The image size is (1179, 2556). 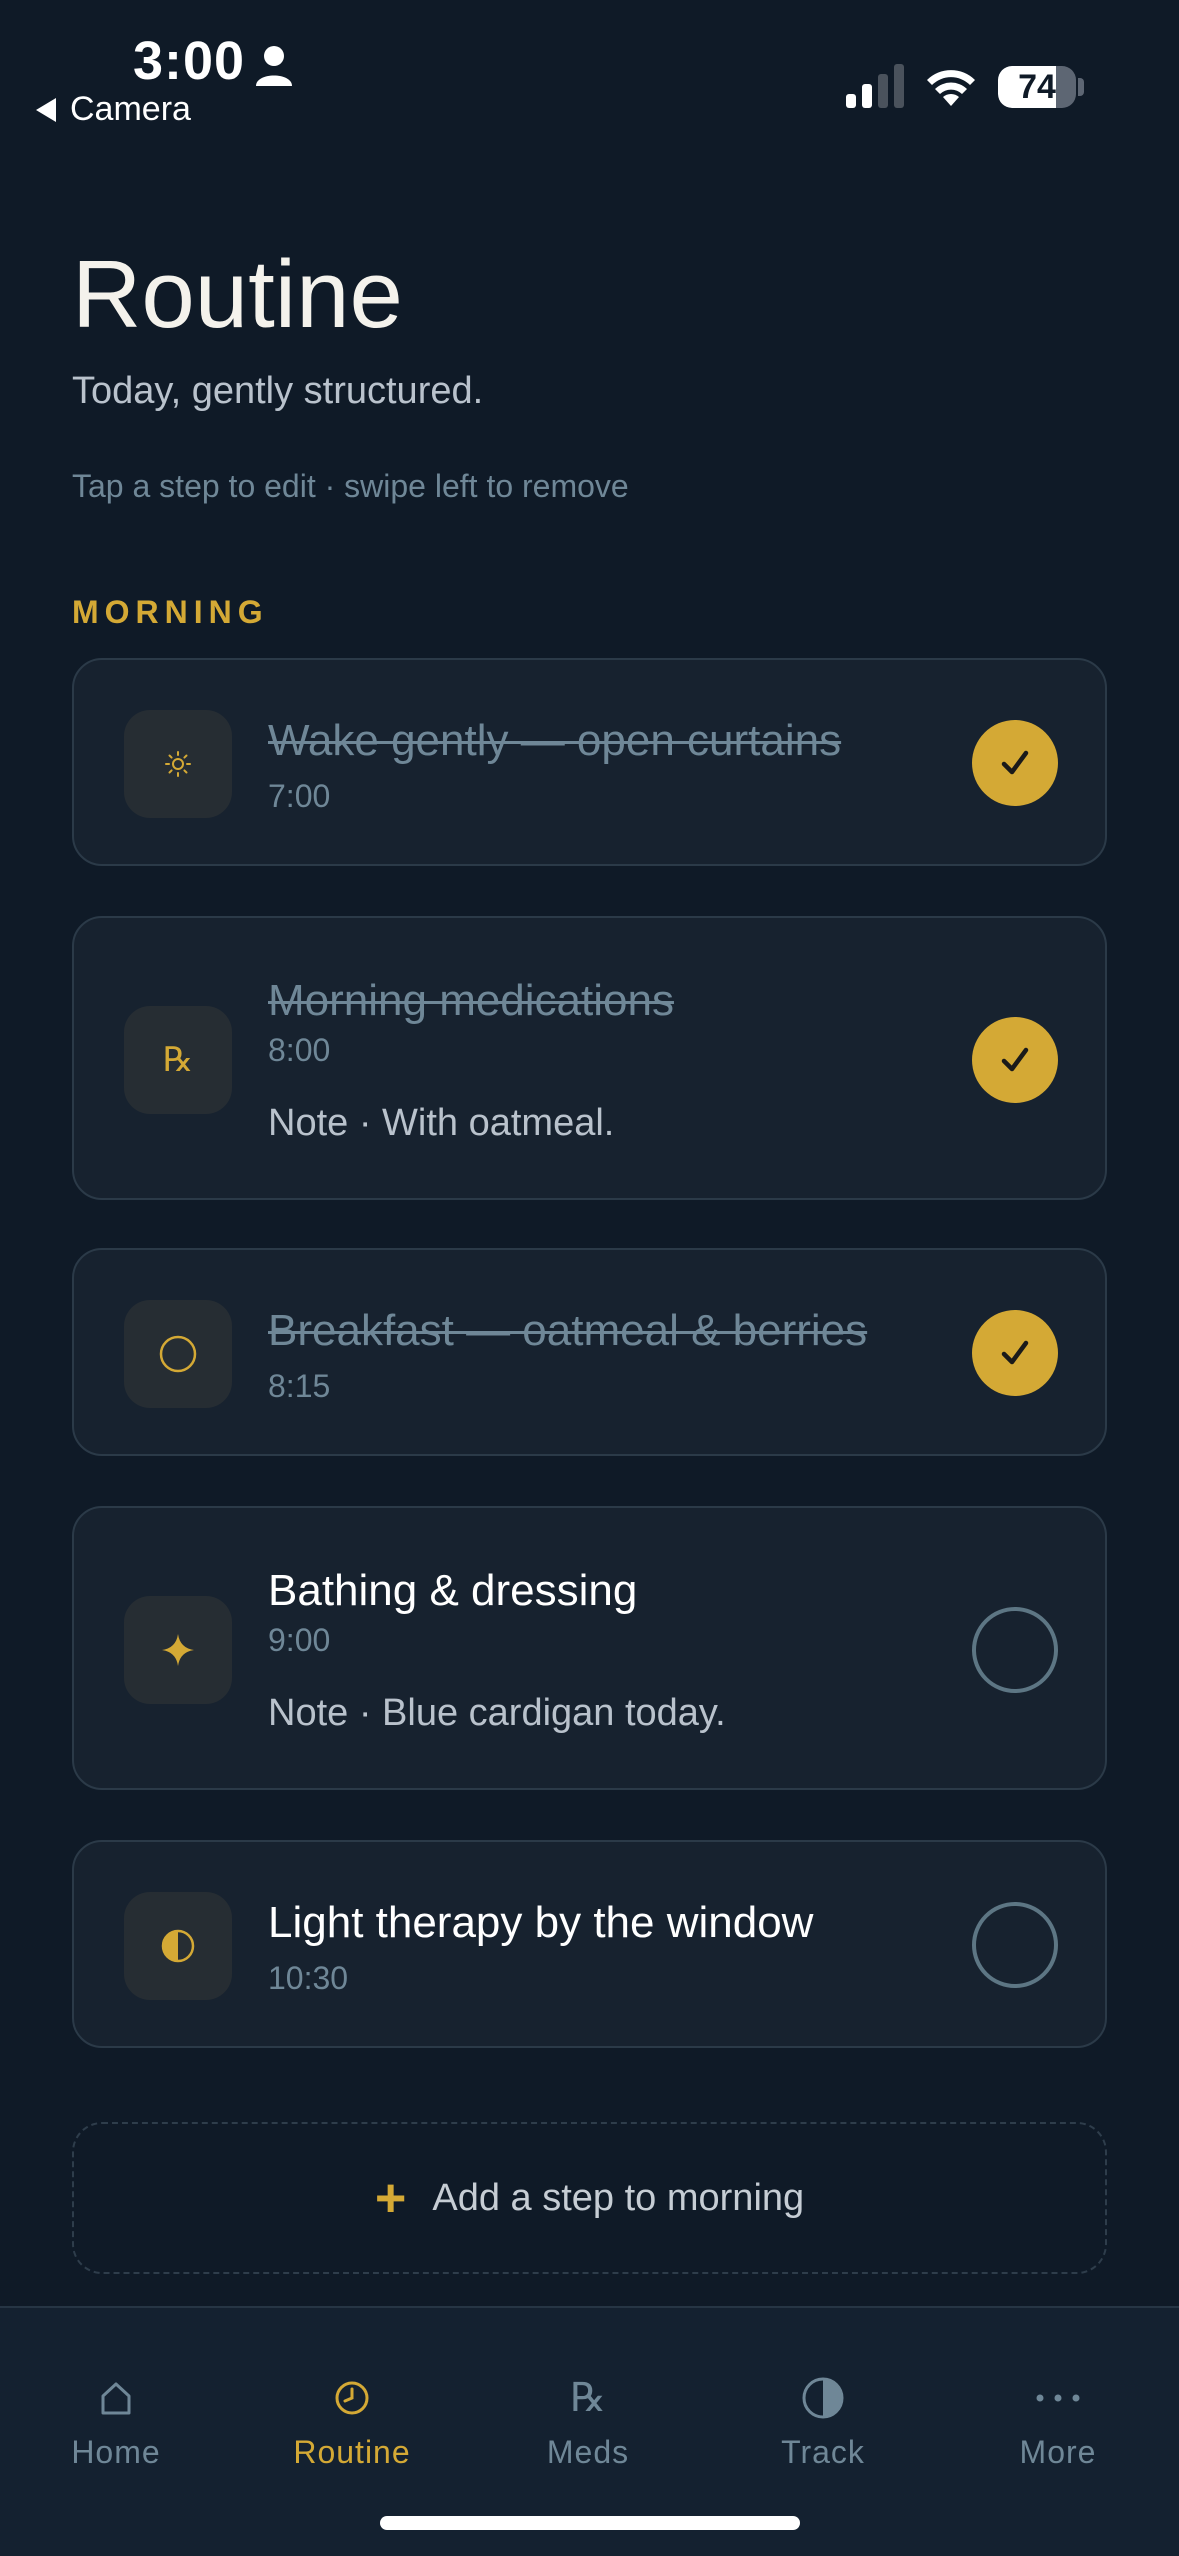 What do you see at coordinates (555, 740) in the screenshot?
I see `step-title: Wake gently — open curtains` at bounding box center [555, 740].